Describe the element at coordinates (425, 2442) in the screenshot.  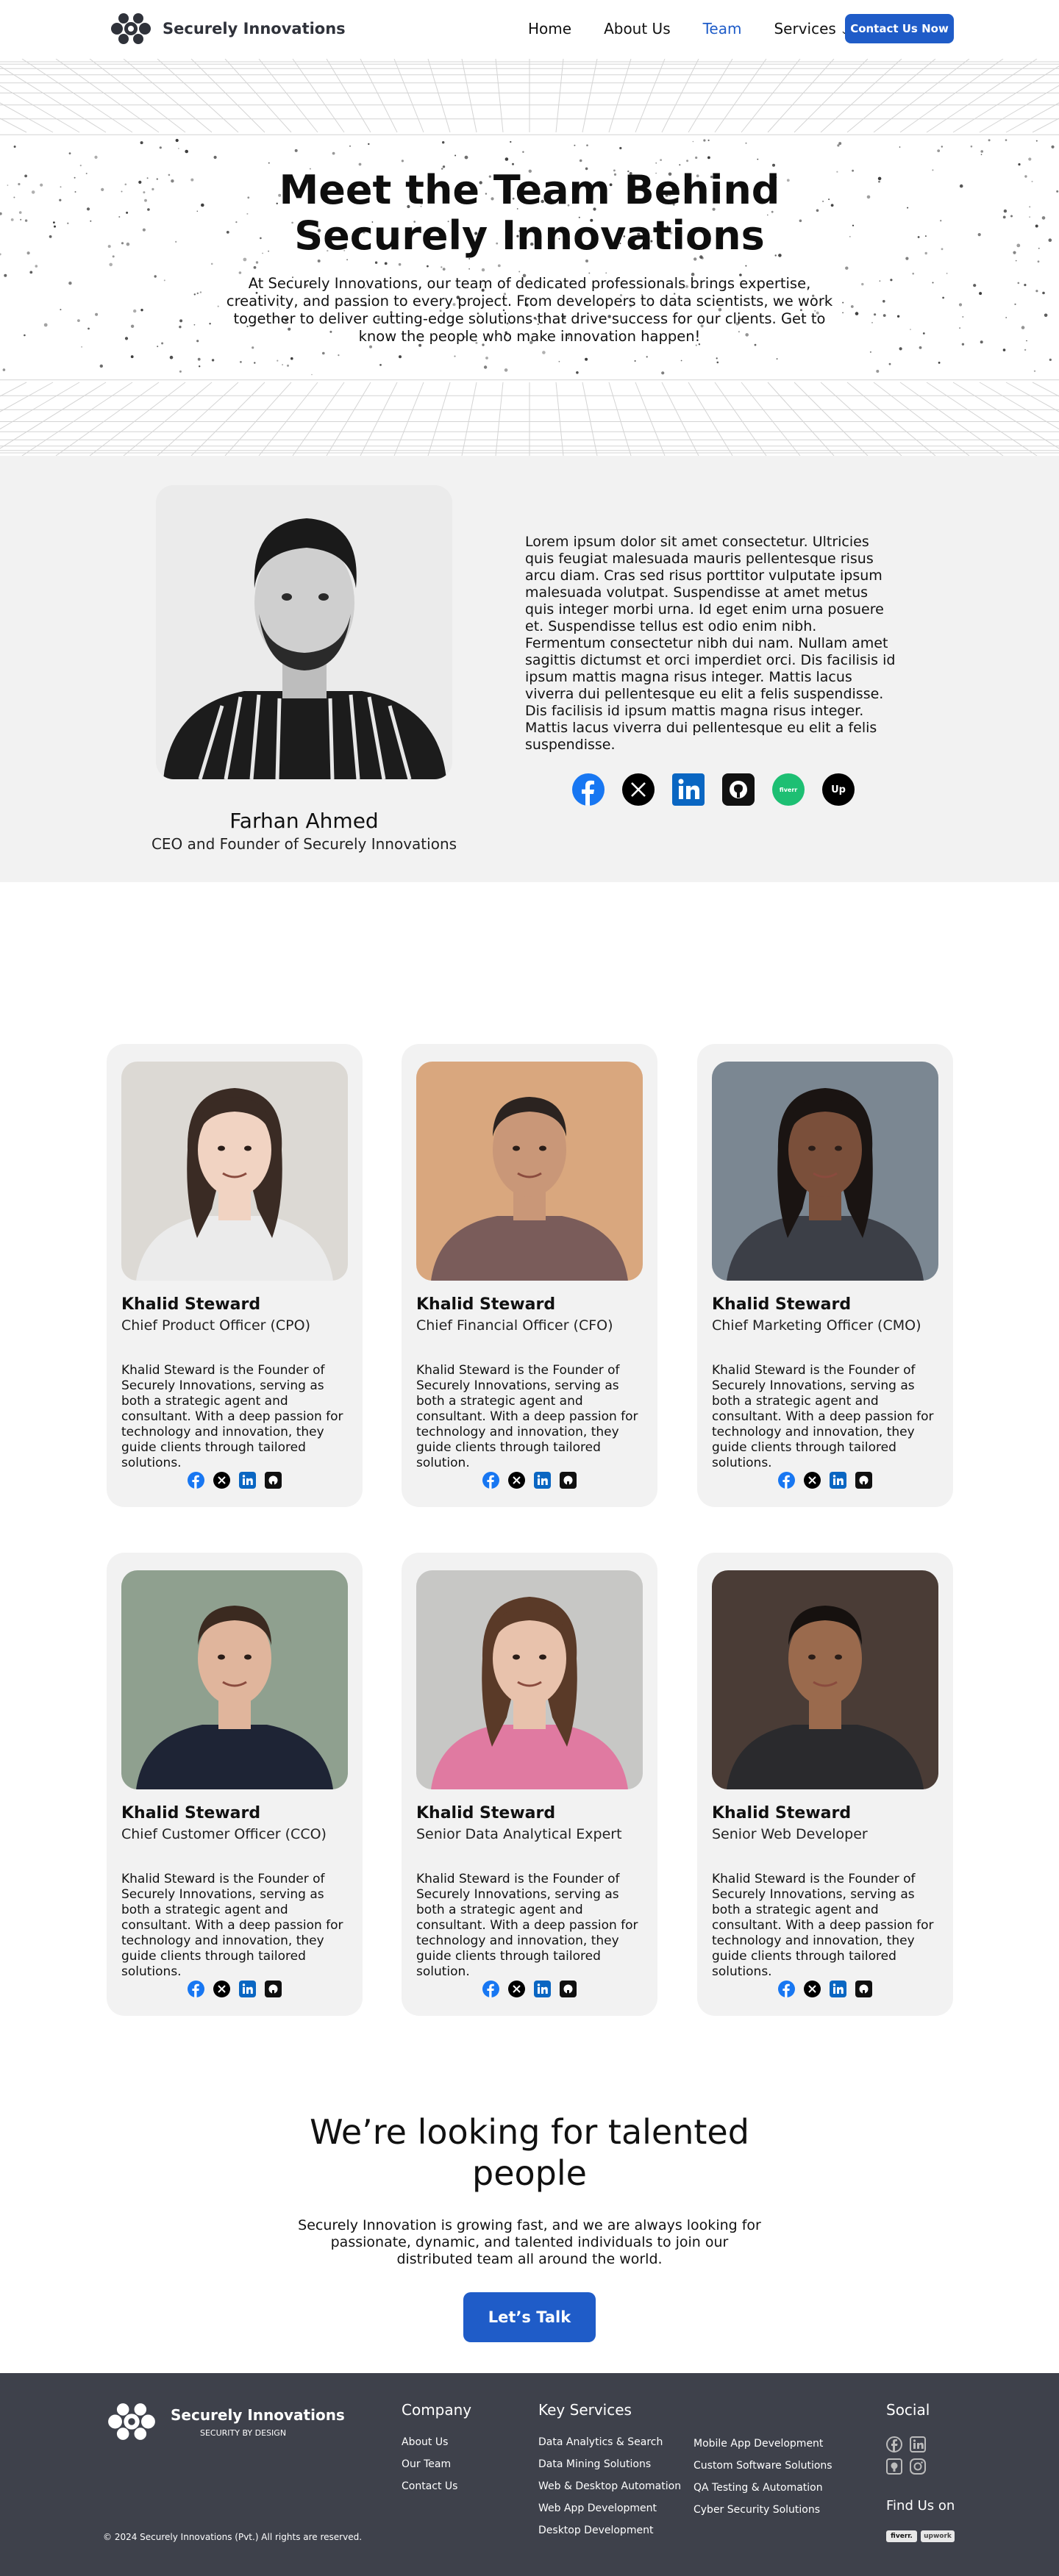
I see `footer-link-about-us: About Us` at that location.